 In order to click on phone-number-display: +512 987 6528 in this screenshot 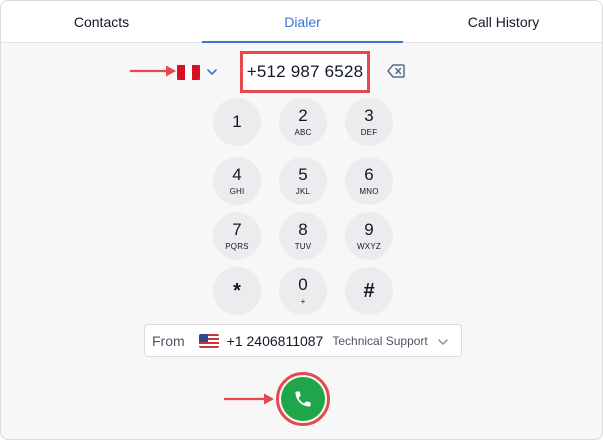, I will do `click(305, 72)`.